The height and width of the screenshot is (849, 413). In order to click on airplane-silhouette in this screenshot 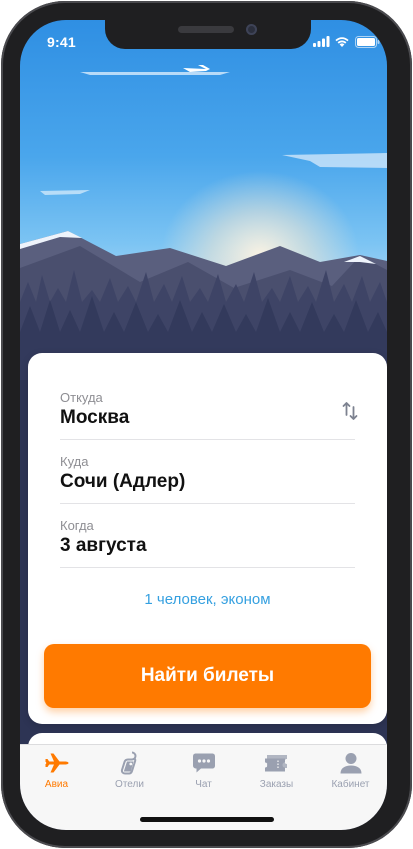, I will do `click(196, 68)`.